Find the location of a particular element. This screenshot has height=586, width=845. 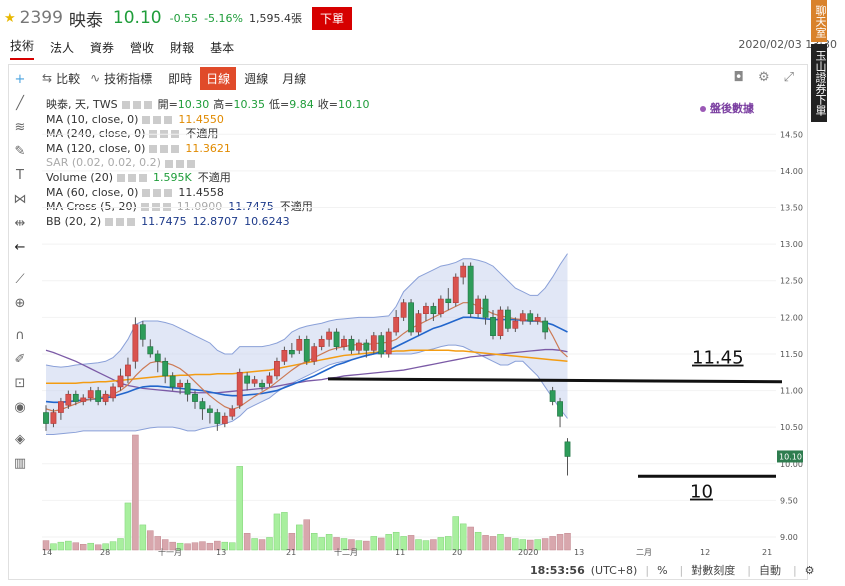

camera-icon: ◘ is located at coordinates (739, 77).